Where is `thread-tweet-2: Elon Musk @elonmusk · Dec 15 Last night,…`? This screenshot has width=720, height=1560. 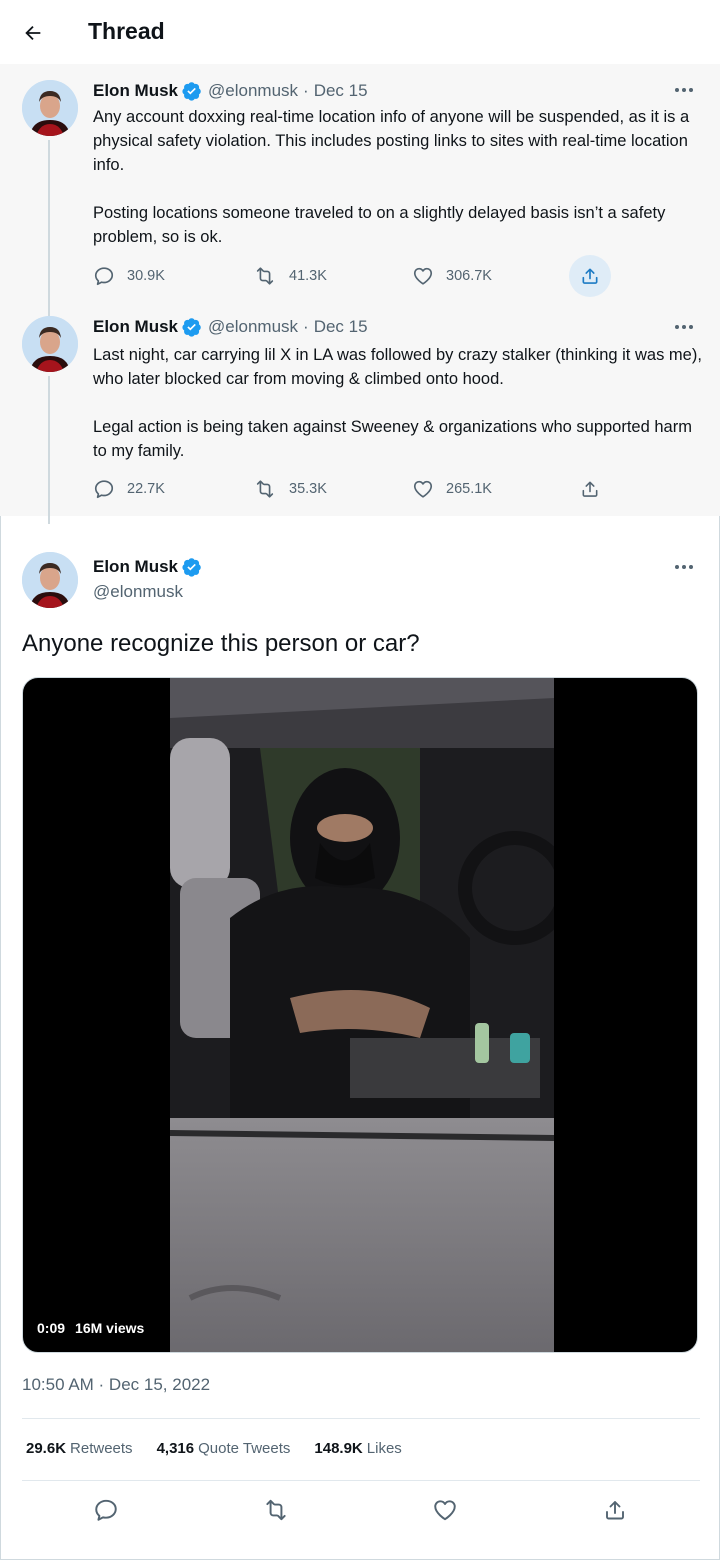
thread-tweet-2: Elon Musk @elonmusk · Dec 15 Last night,… is located at coordinates (360, 413).